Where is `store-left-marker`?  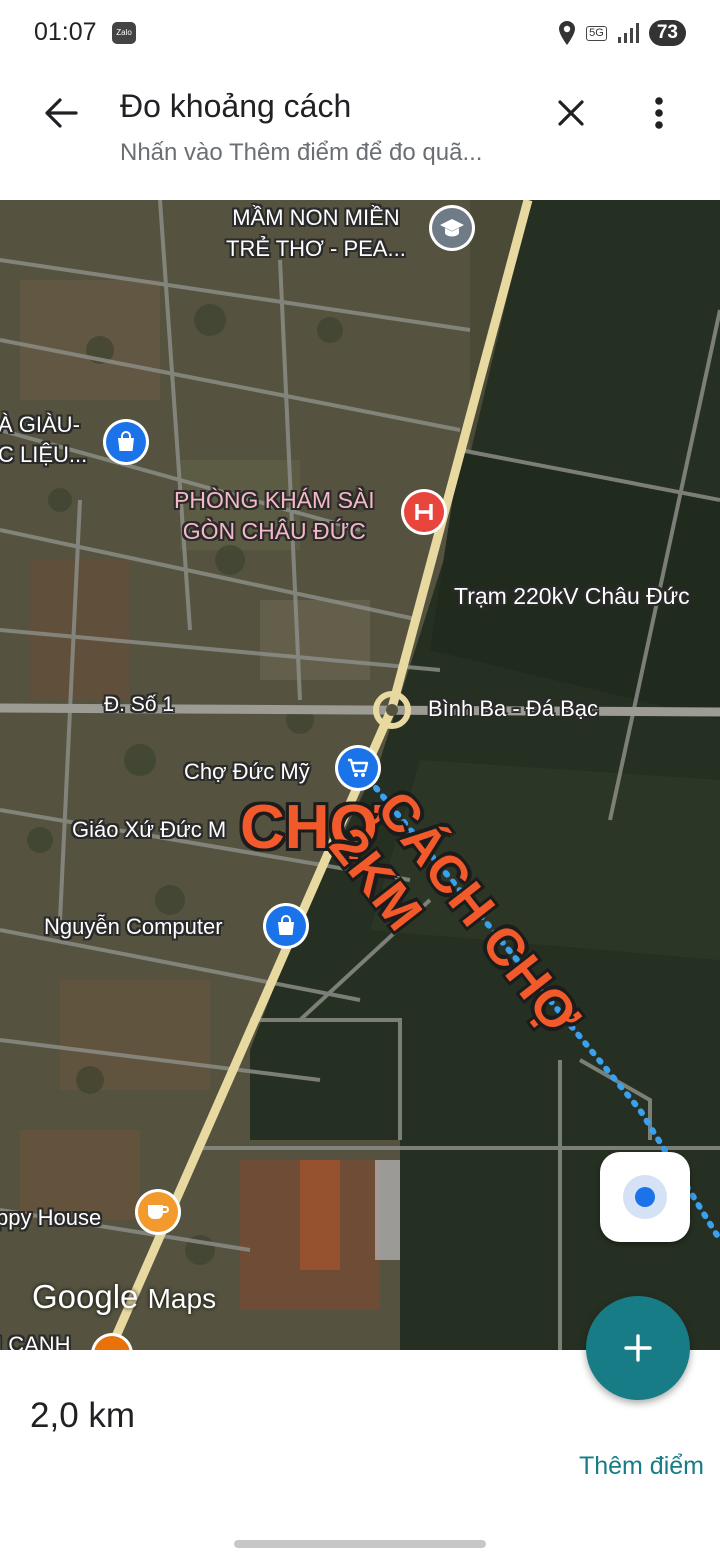 store-left-marker is located at coordinates (126, 442).